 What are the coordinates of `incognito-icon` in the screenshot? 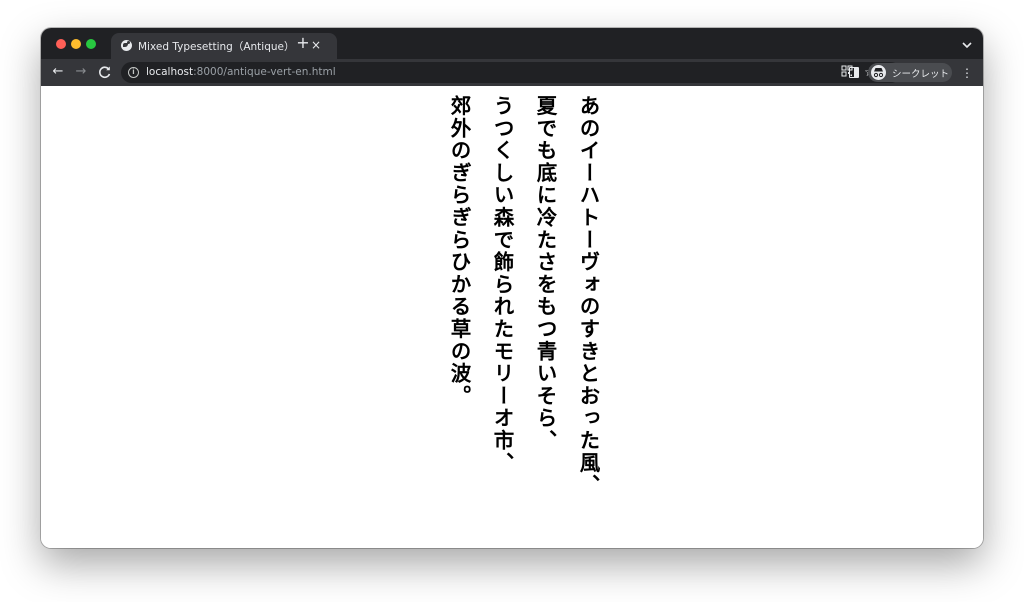 It's located at (878, 72).